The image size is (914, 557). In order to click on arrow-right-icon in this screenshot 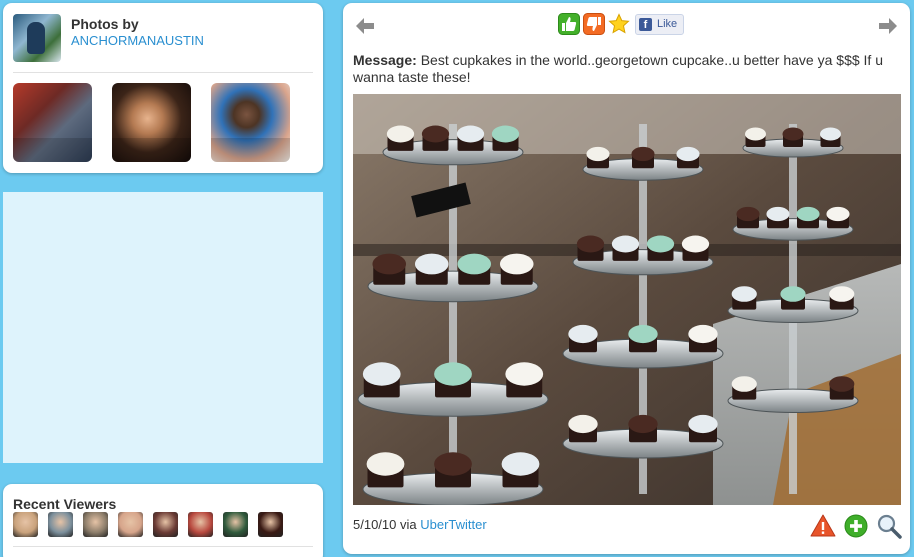, I will do `click(888, 26)`.